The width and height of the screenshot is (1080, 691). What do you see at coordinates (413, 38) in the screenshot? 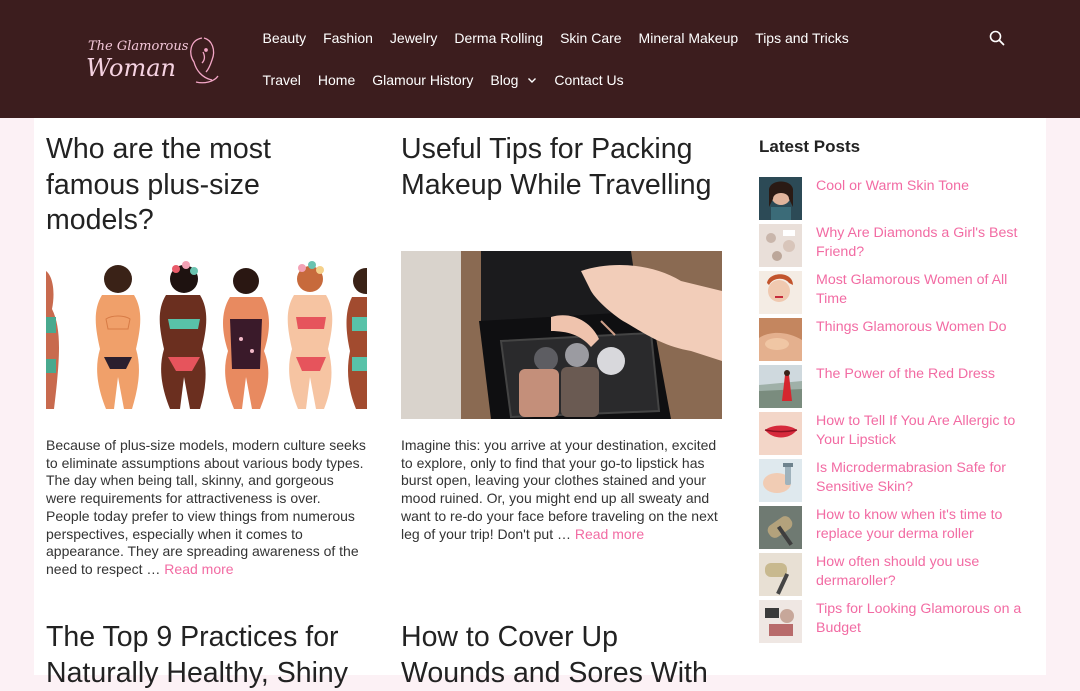
I see `nav-jewelry: Jewelry` at bounding box center [413, 38].